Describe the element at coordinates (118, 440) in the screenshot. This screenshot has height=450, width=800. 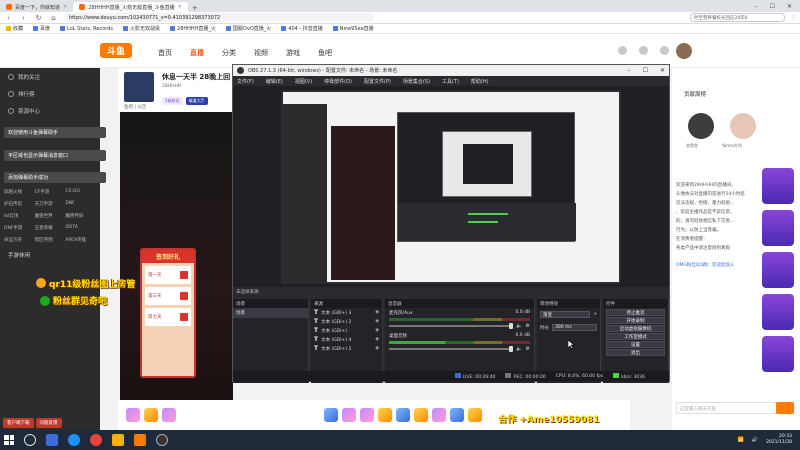
I see `file-explorer-icon` at that location.